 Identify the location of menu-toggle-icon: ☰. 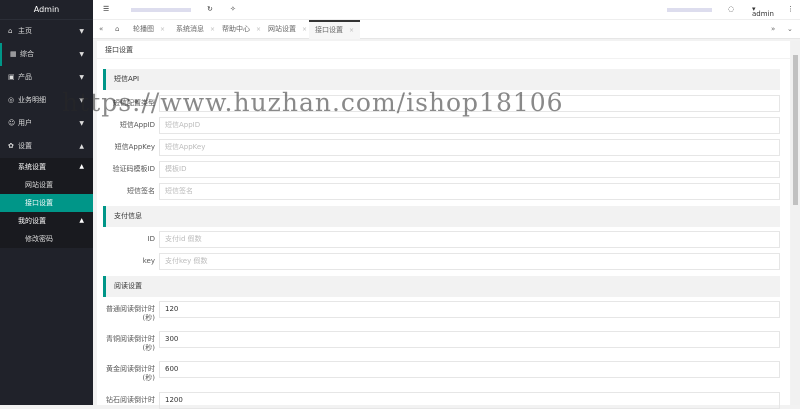
(106, 9).